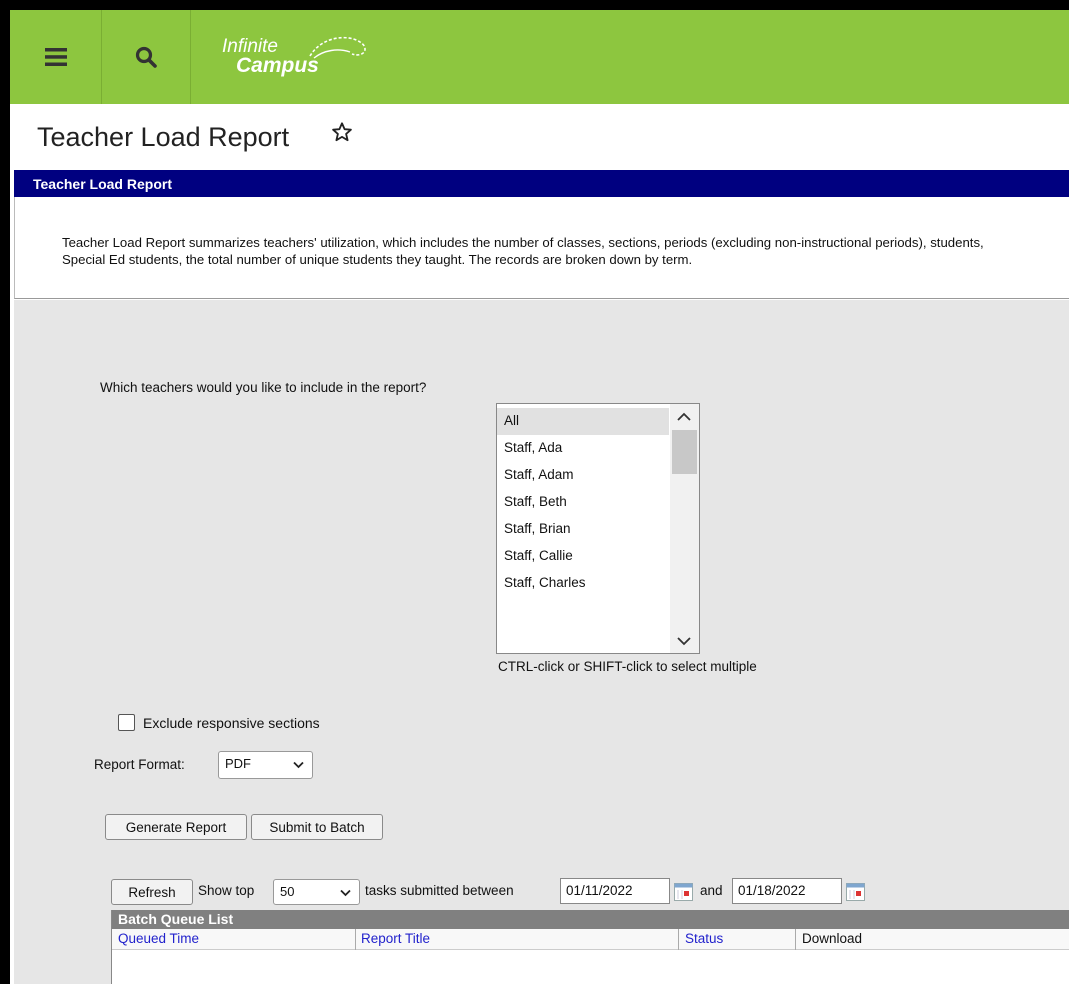 Image resolution: width=1069 pixels, height=984 pixels. Describe the element at coordinates (126, 722) in the screenshot. I see `exclude-responsive-checkbox` at that location.